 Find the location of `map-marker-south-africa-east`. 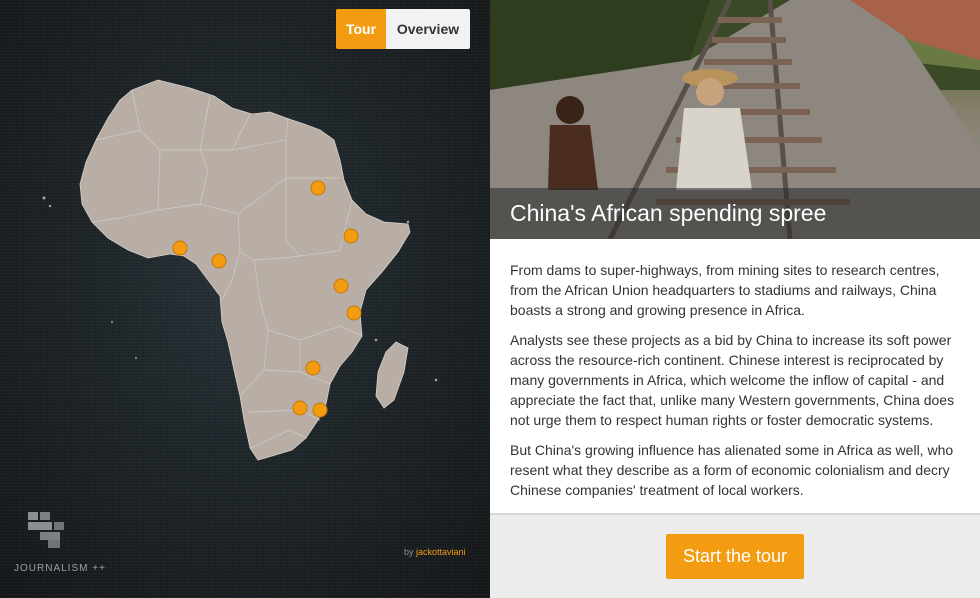

map-marker-south-africa-east is located at coordinates (320, 410).